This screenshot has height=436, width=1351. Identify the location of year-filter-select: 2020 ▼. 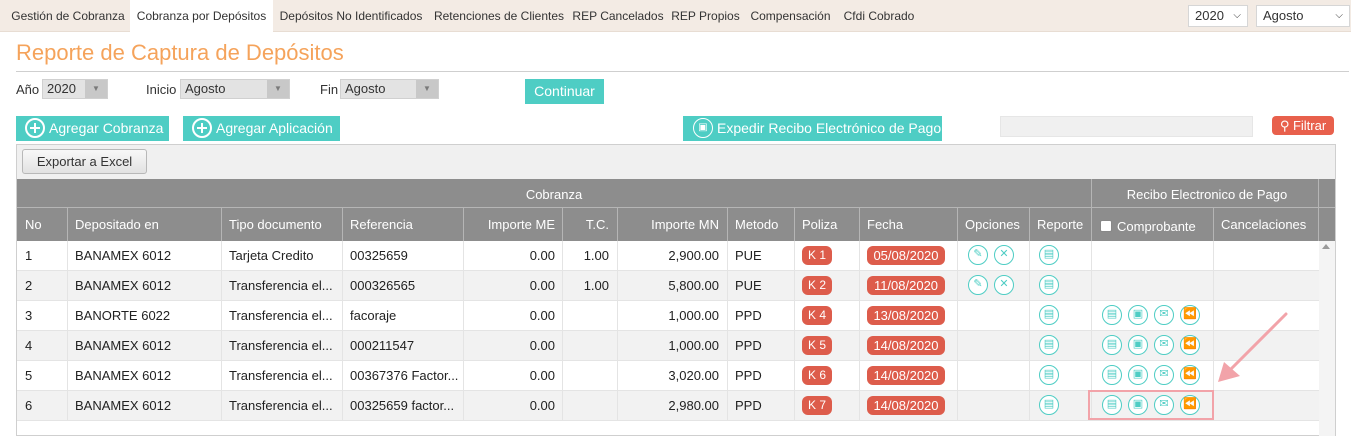
(75, 89).